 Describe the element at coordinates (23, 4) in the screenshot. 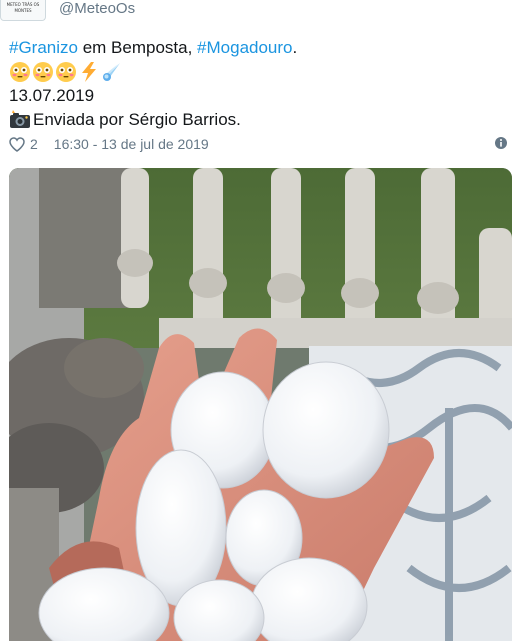

I see `svg-text: METEO TRÁS OS` at that location.